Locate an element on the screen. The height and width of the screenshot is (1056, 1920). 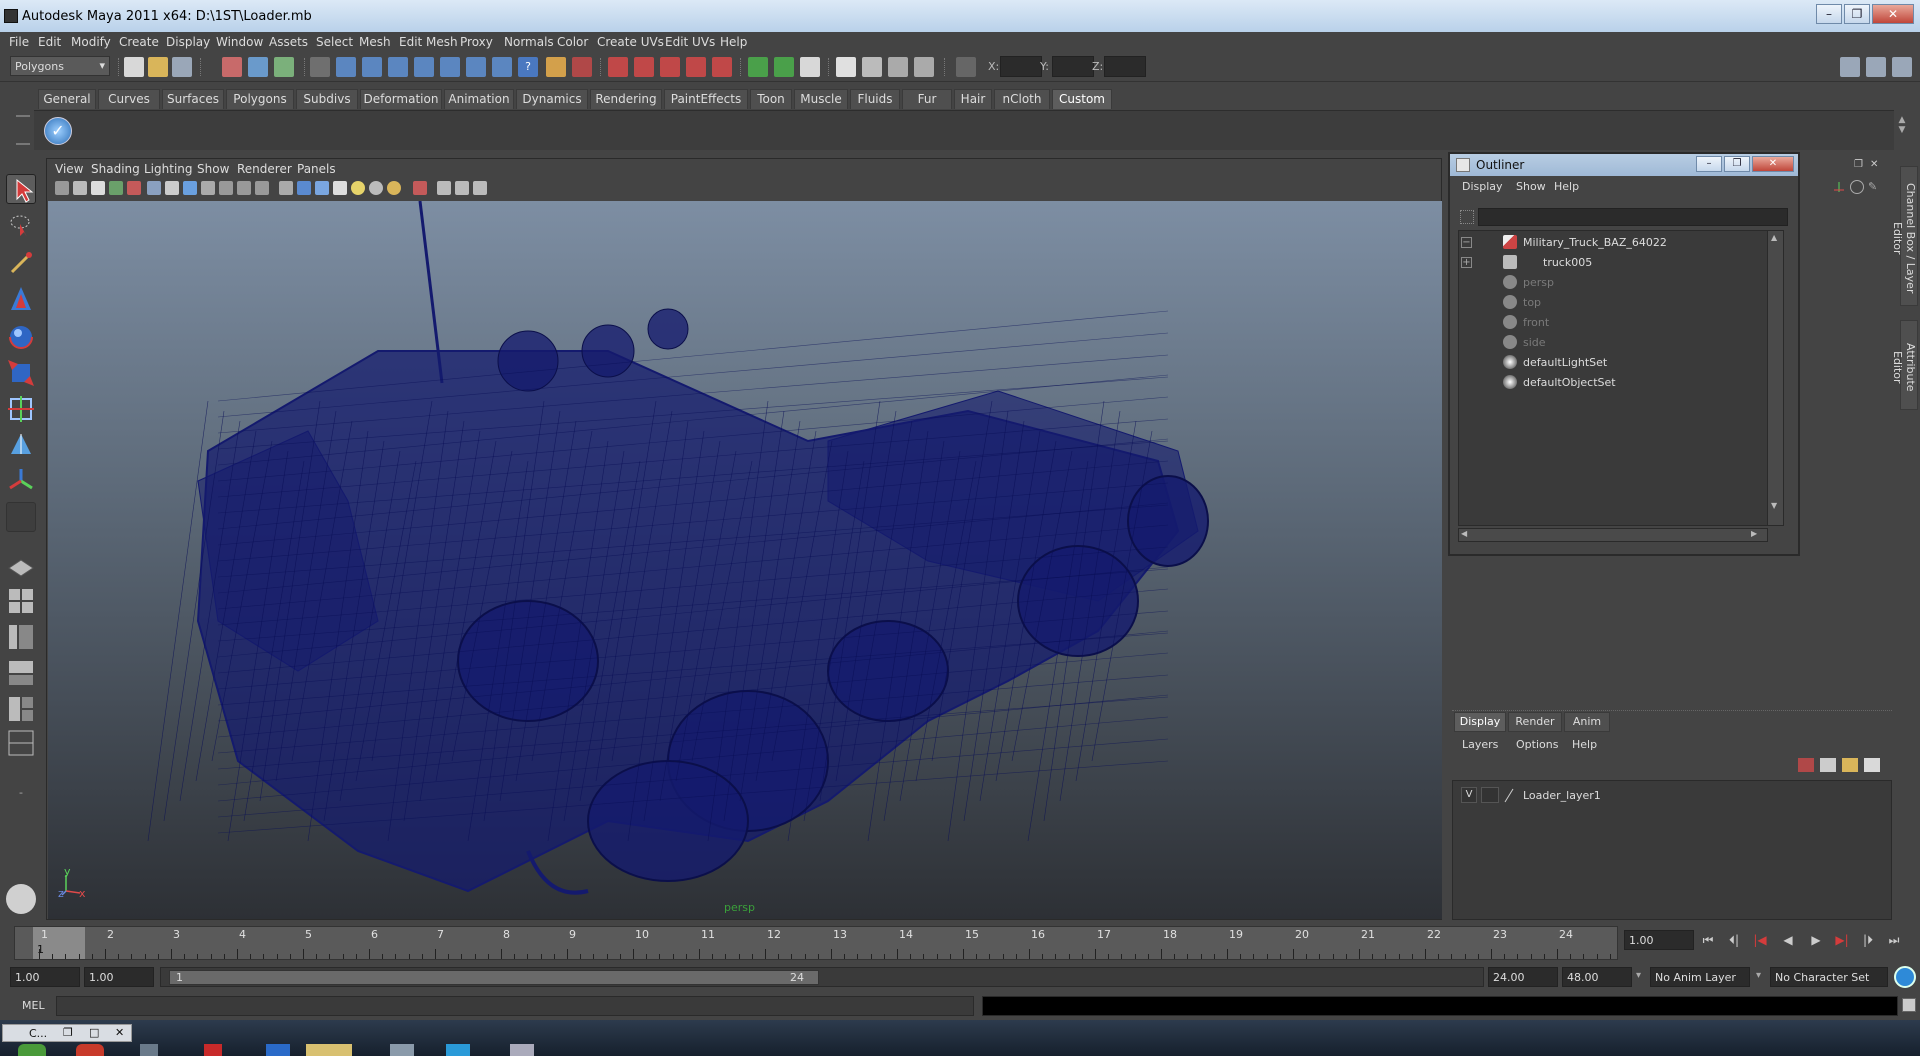
menu-proxy: Proxy is located at coordinates (476, 42).